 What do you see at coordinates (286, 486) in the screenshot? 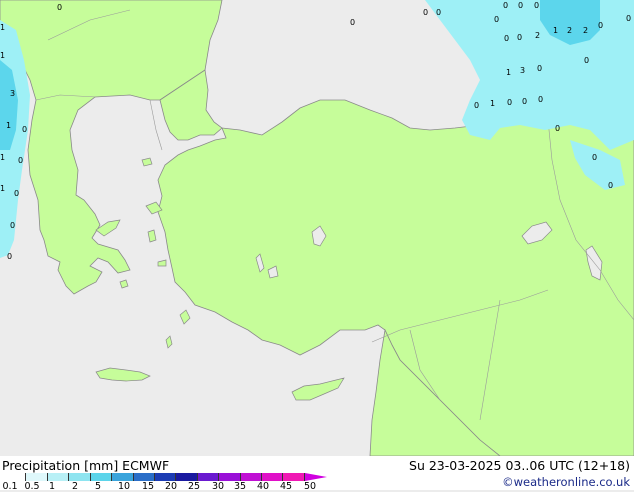
I see `legend-label: 45` at bounding box center [286, 486].